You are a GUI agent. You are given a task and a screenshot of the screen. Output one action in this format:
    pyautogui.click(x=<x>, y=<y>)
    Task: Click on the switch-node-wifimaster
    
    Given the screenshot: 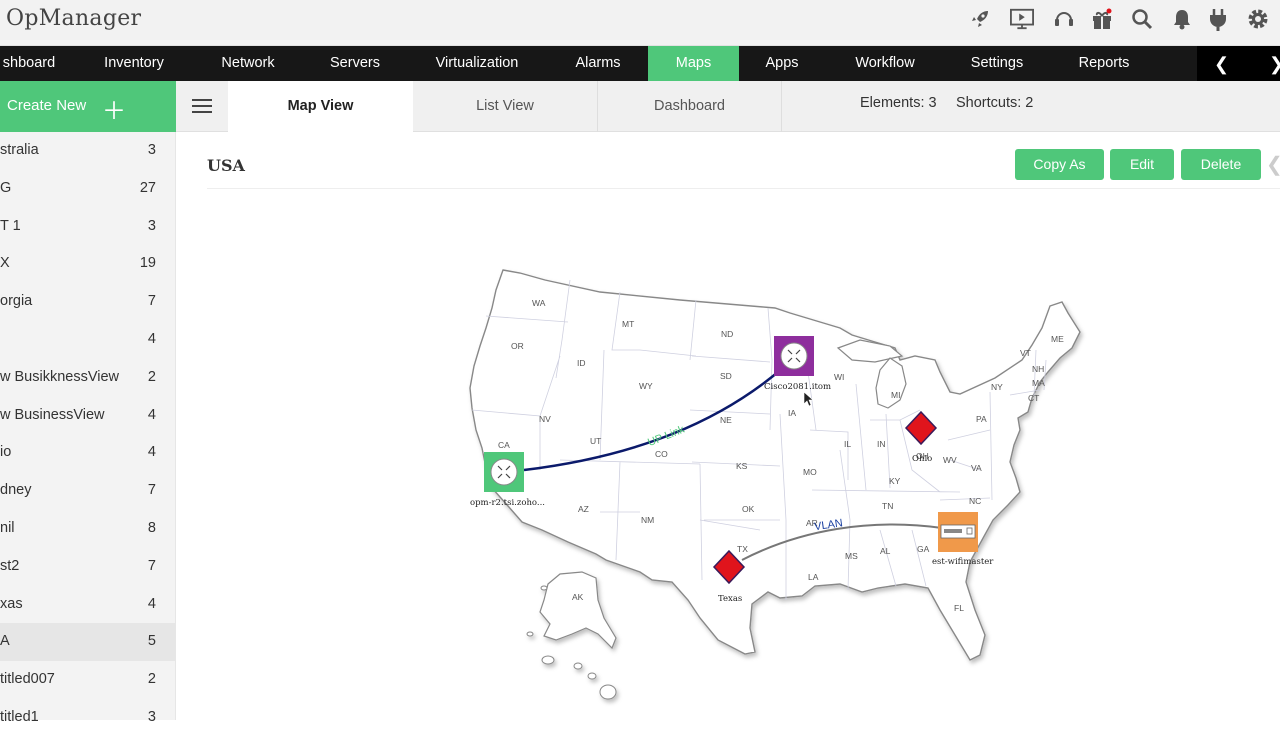 What is the action you would take?
    pyautogui.click(x=958, y=532)
    